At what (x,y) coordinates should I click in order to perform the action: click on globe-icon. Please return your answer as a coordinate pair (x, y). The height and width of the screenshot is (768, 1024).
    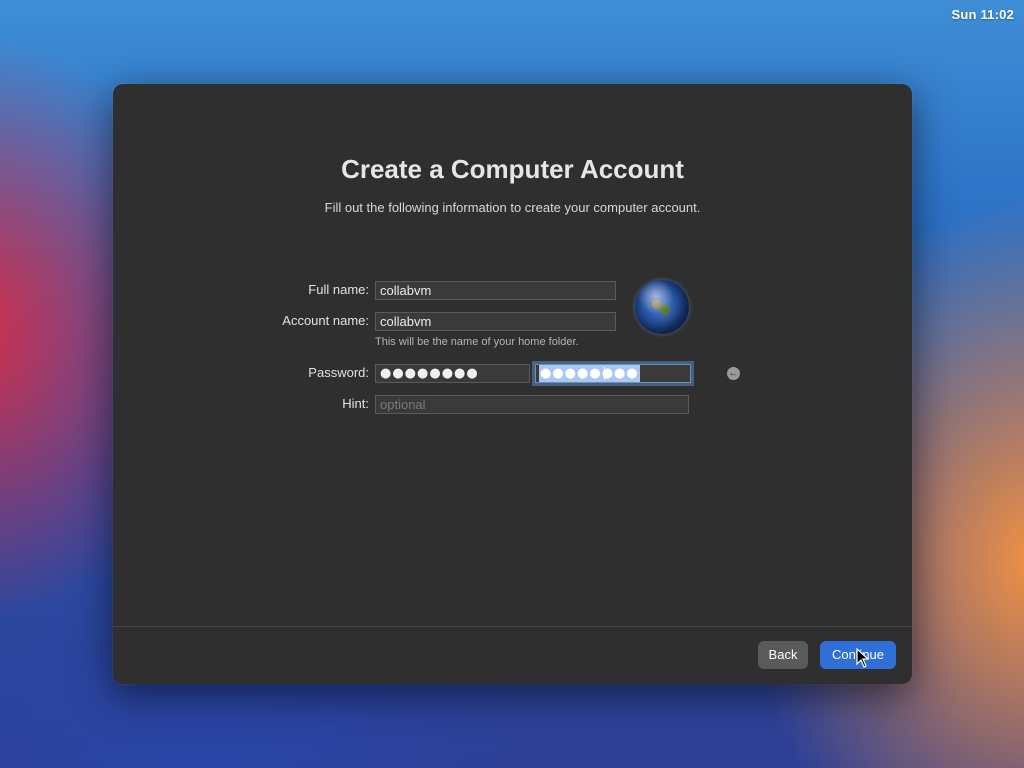
    Looking at the image, I should click on (662, 307).